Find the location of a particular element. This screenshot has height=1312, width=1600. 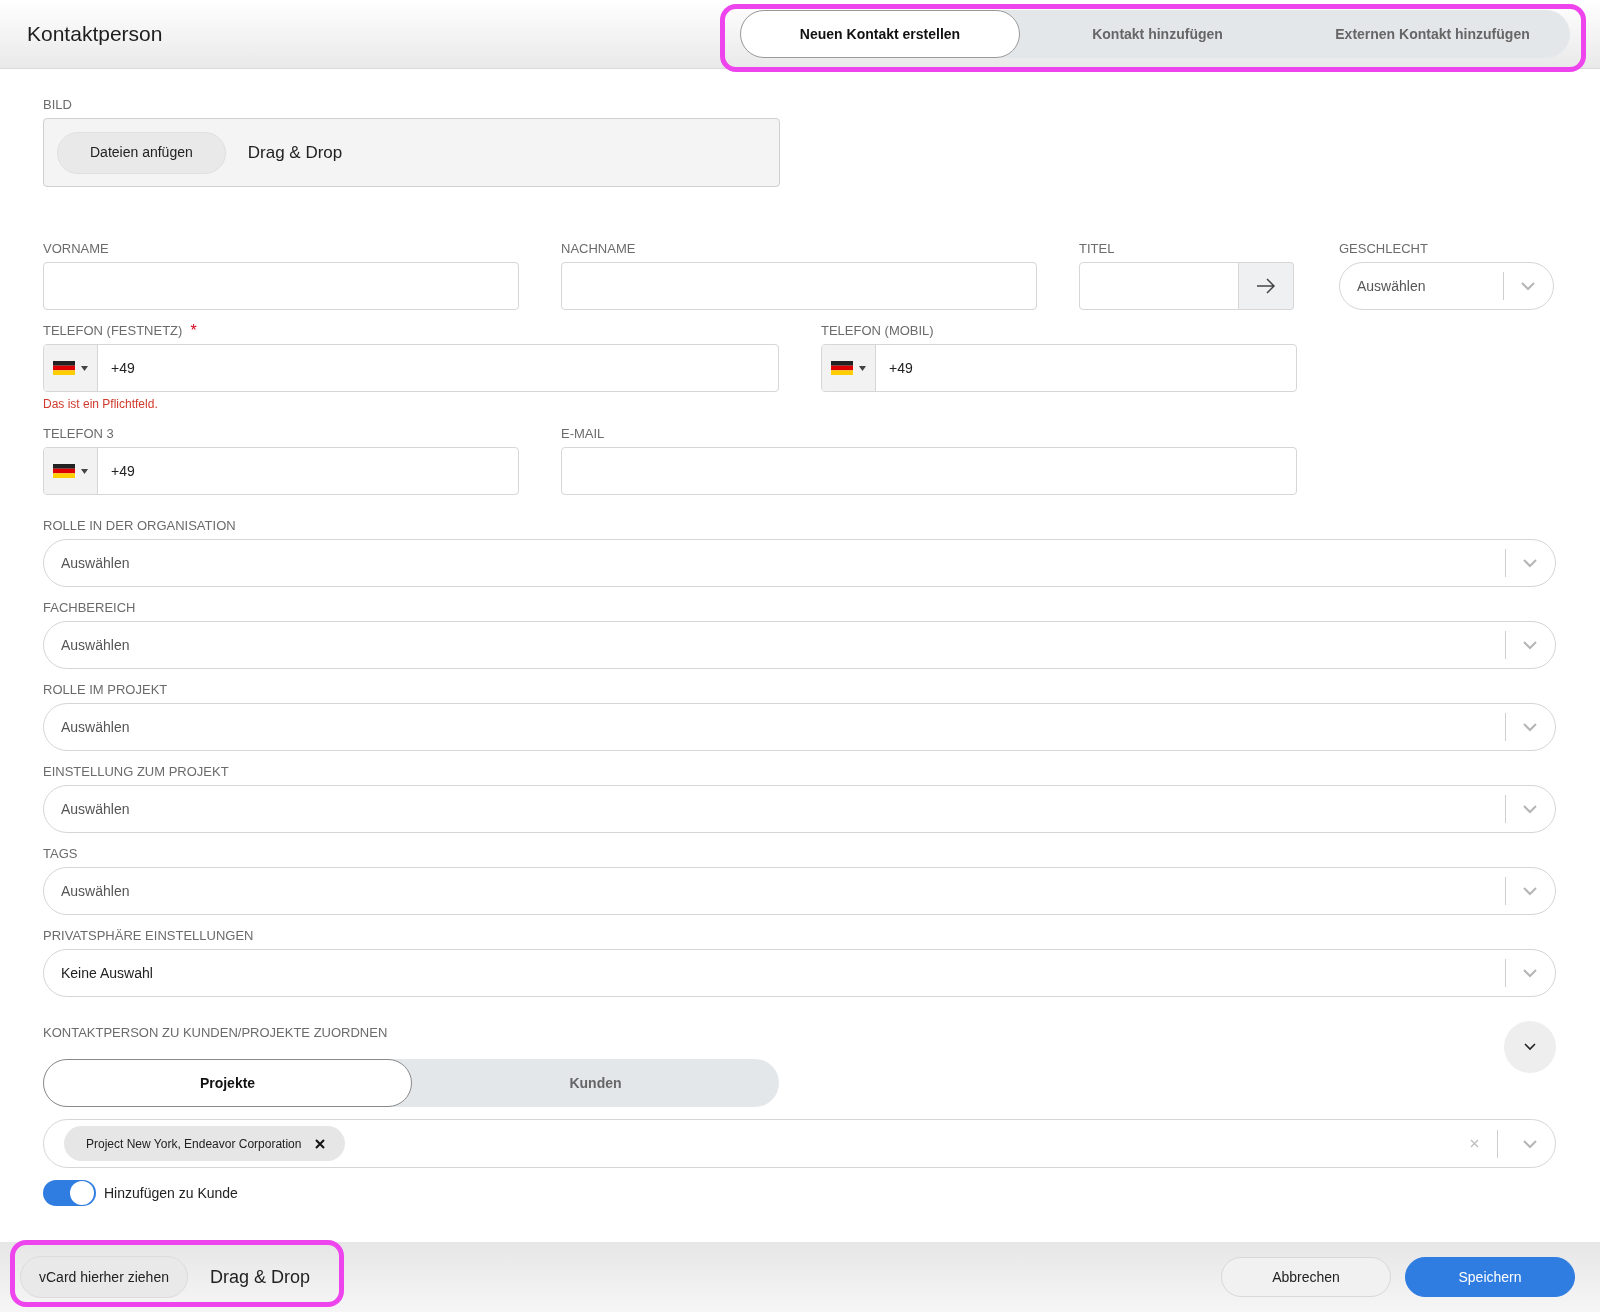

field-label: TELEFON (MOBIL) is located at coordinates (877, 330).